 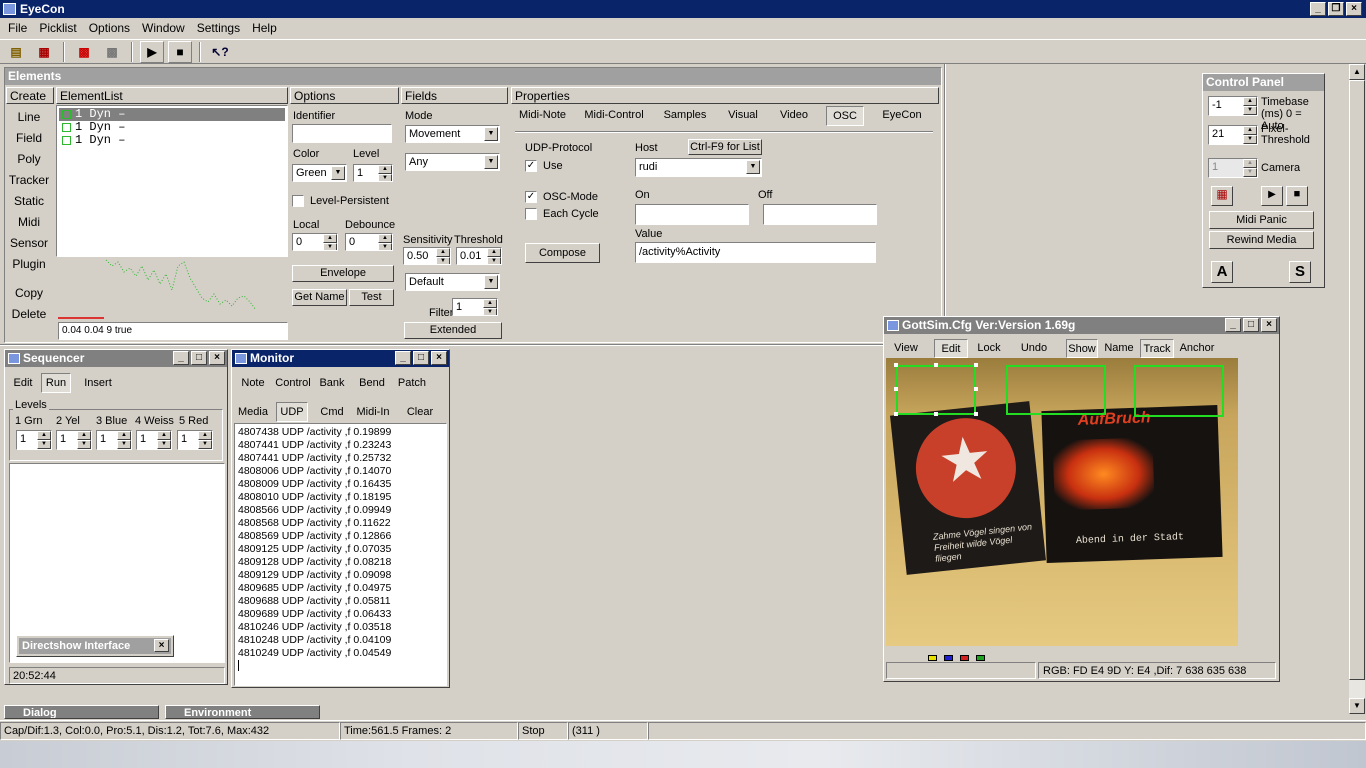 I want to click on create-midi-button: Midi, so click(x=29, y=222).